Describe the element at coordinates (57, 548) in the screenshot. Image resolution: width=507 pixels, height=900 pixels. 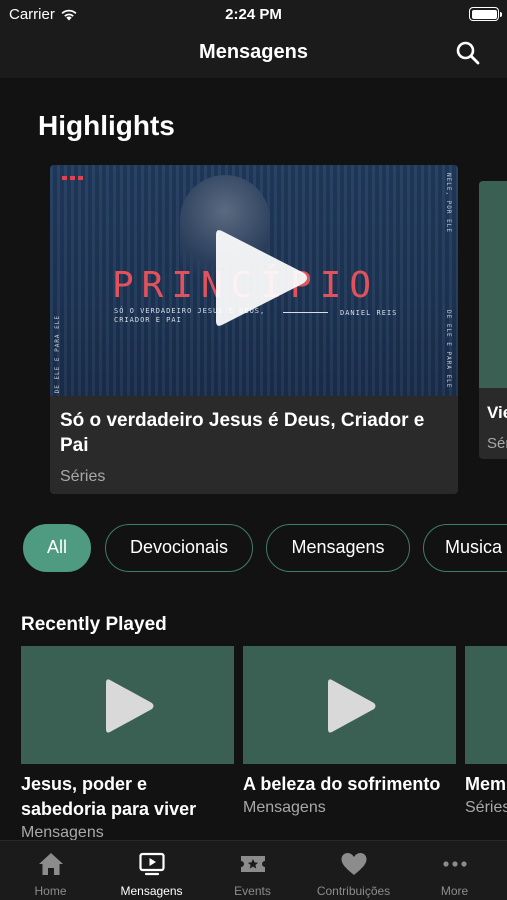
I see `filter-chip-all: All` at that location.